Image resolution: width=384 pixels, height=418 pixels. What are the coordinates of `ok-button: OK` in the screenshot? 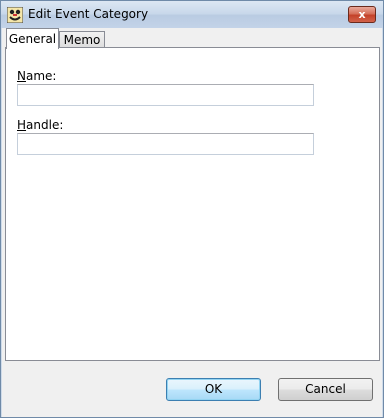 It's located at (213, 389).